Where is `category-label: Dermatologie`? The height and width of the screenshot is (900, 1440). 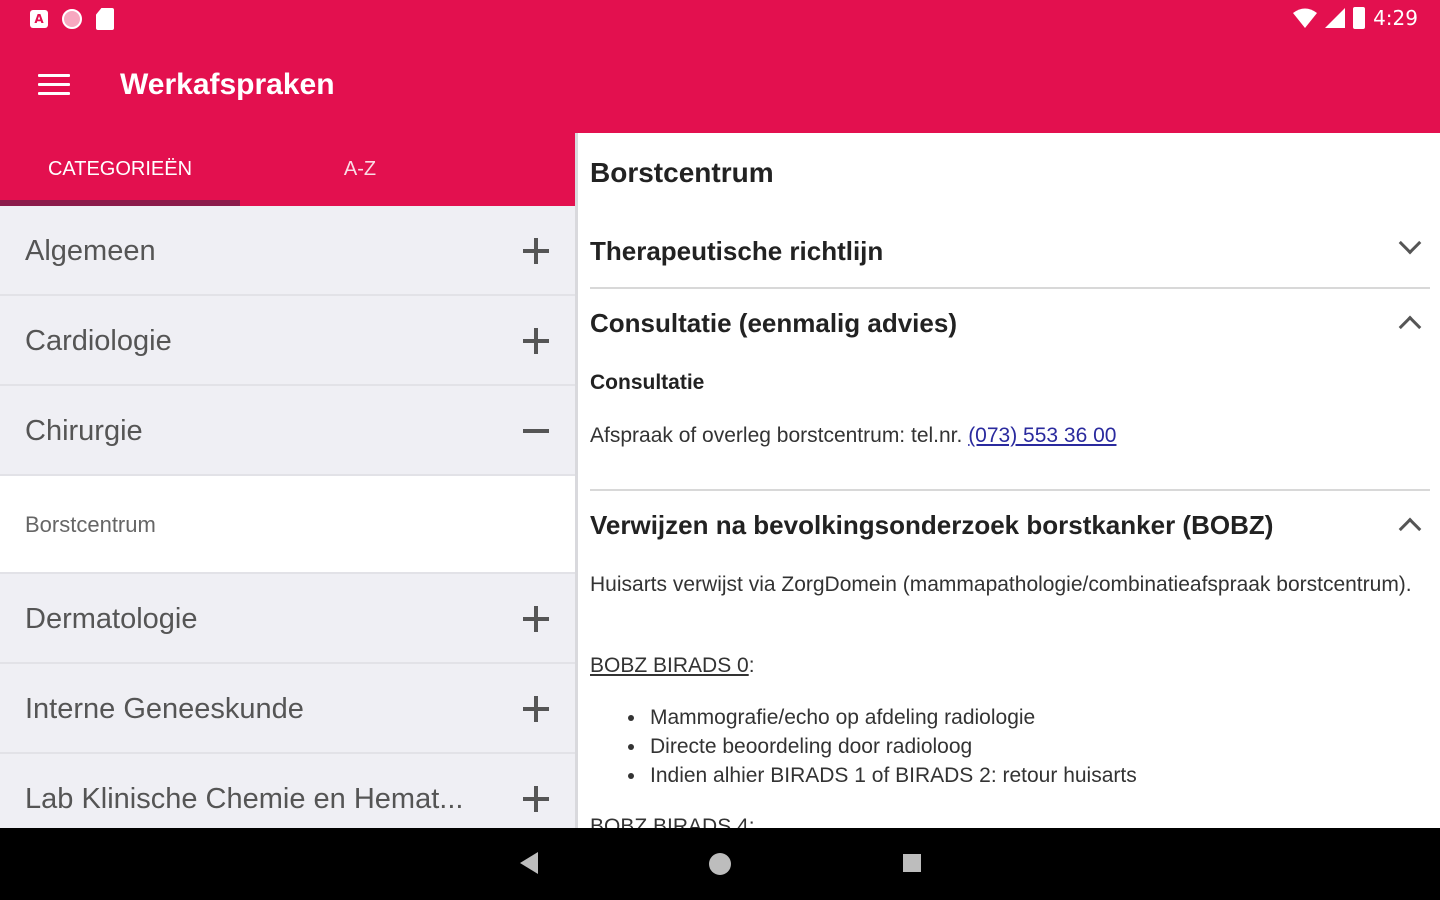 category-label: Dermatologie is located at coordinates (111, 619).